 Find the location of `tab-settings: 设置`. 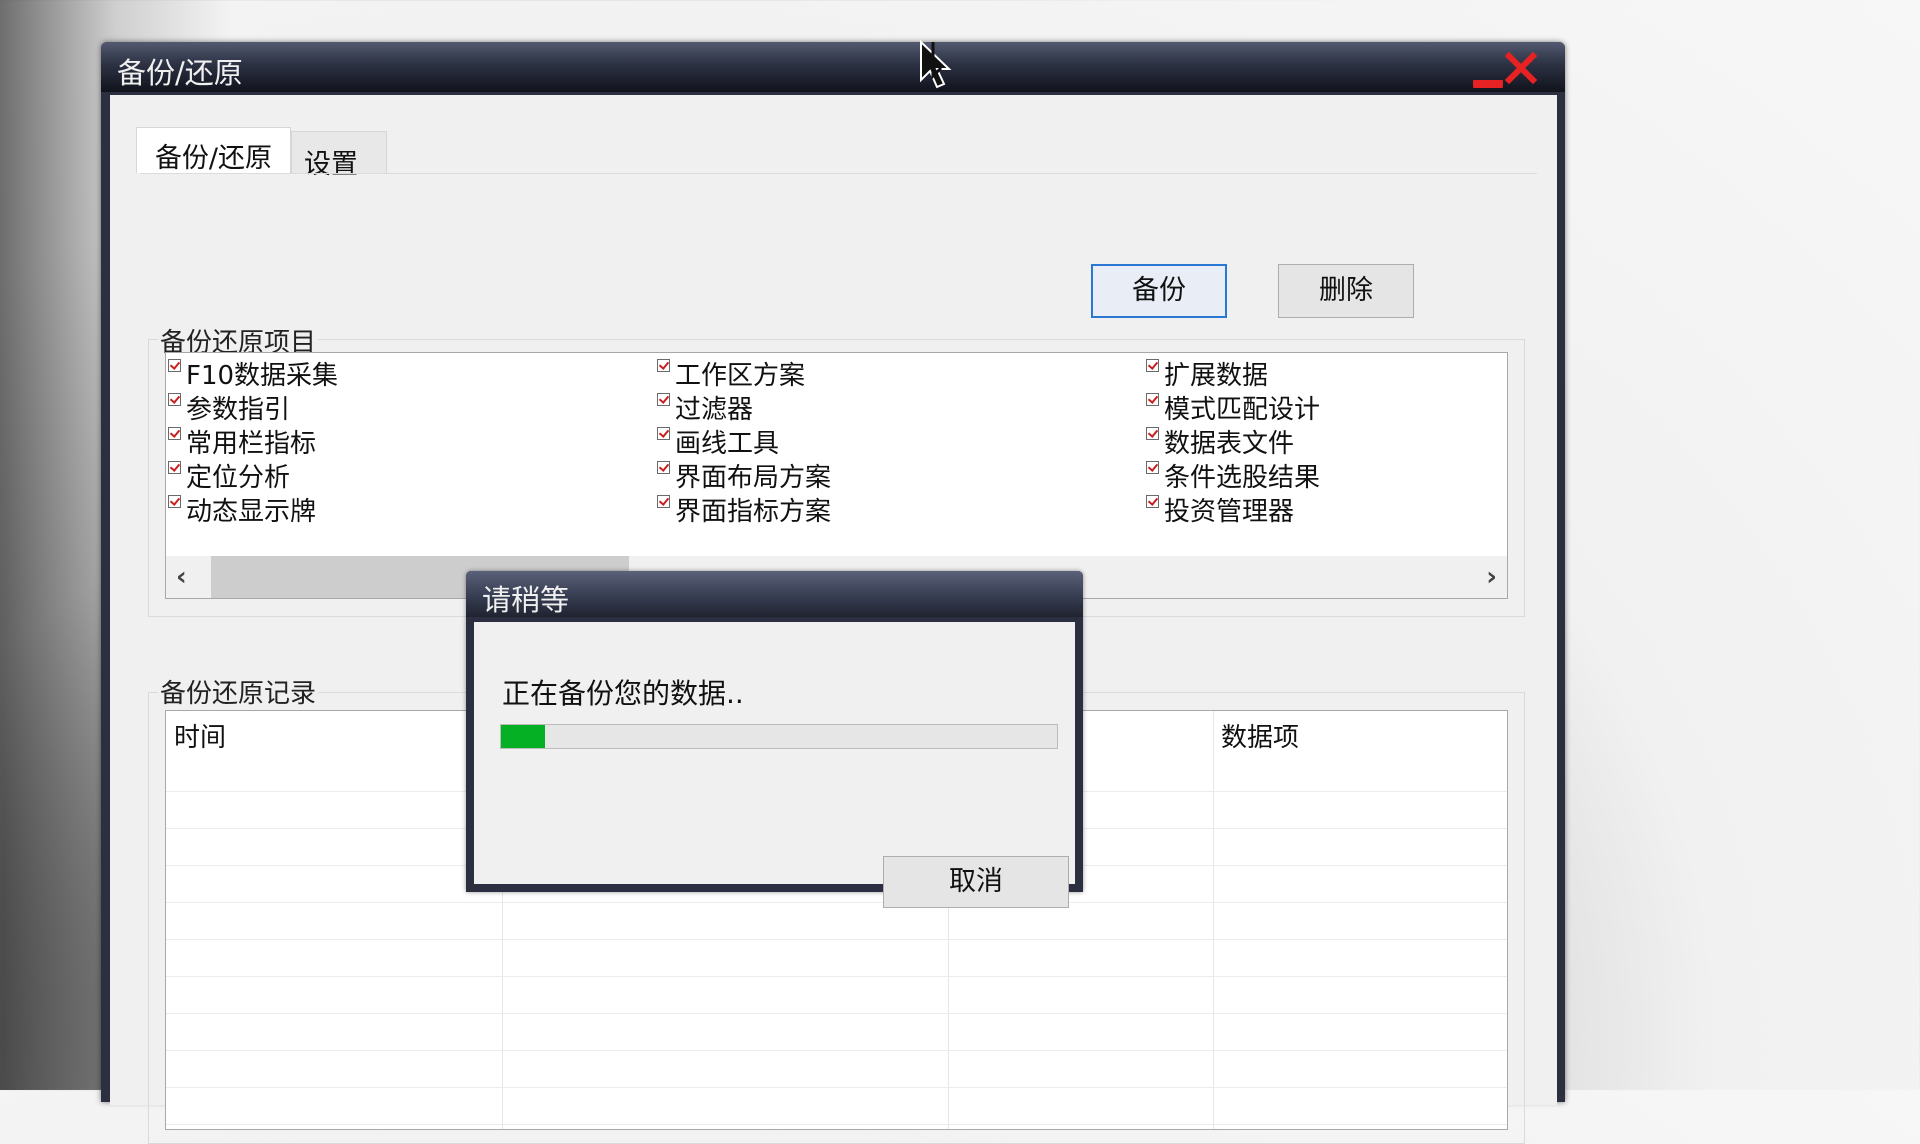

tab-settings: 设置 is located at coordinates (339, 155).